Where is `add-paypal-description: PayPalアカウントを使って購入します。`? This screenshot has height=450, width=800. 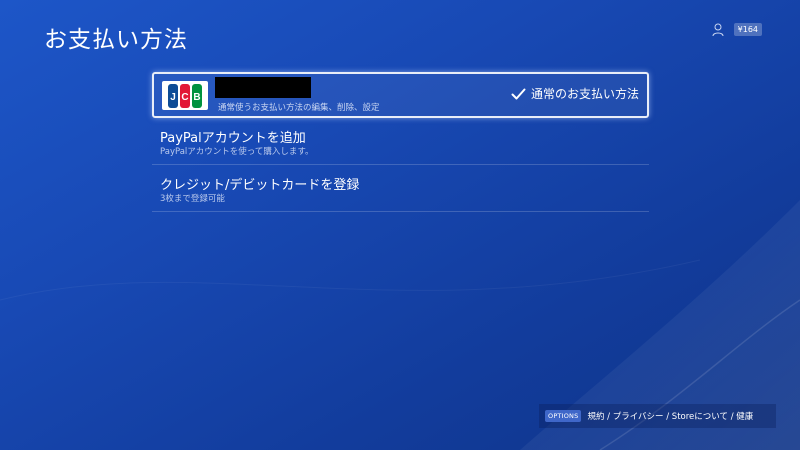
add-paypal-description: PayPalアカウントを使って購入します。 is located at coordinates (237, 152).